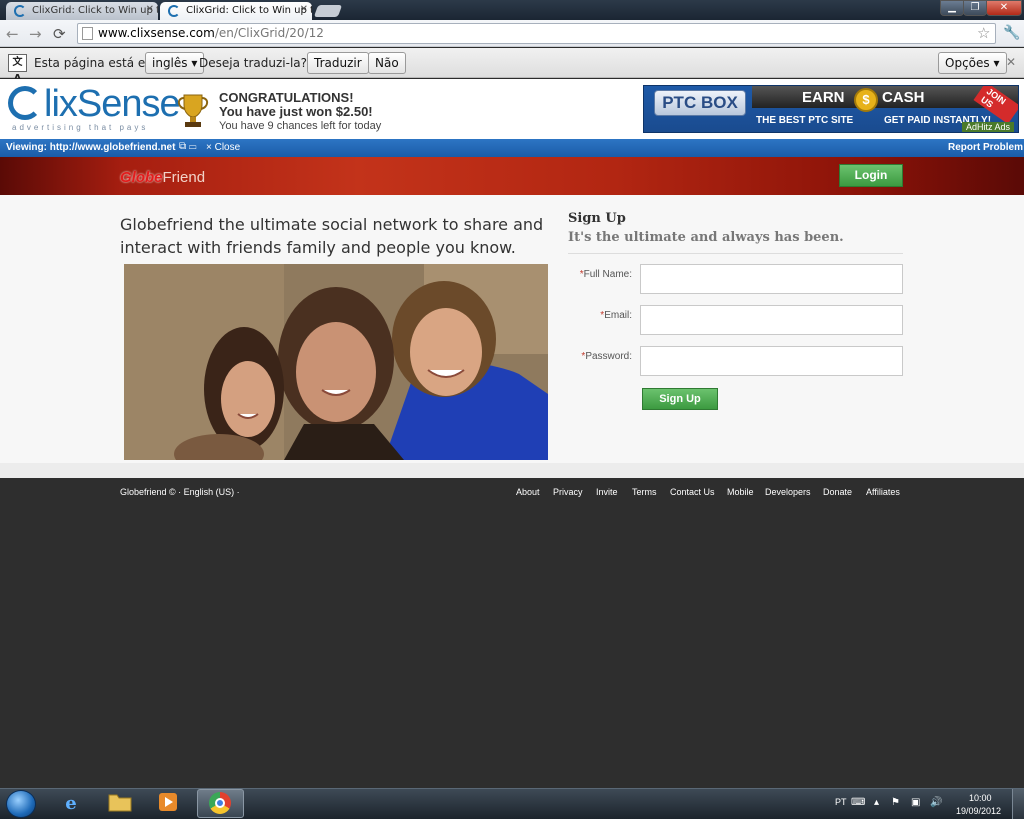 Image resolution: width=1024 pixels, height=819 pixels. I want to click on ad-ptc-box: PTC BOX, so click(700, 103).